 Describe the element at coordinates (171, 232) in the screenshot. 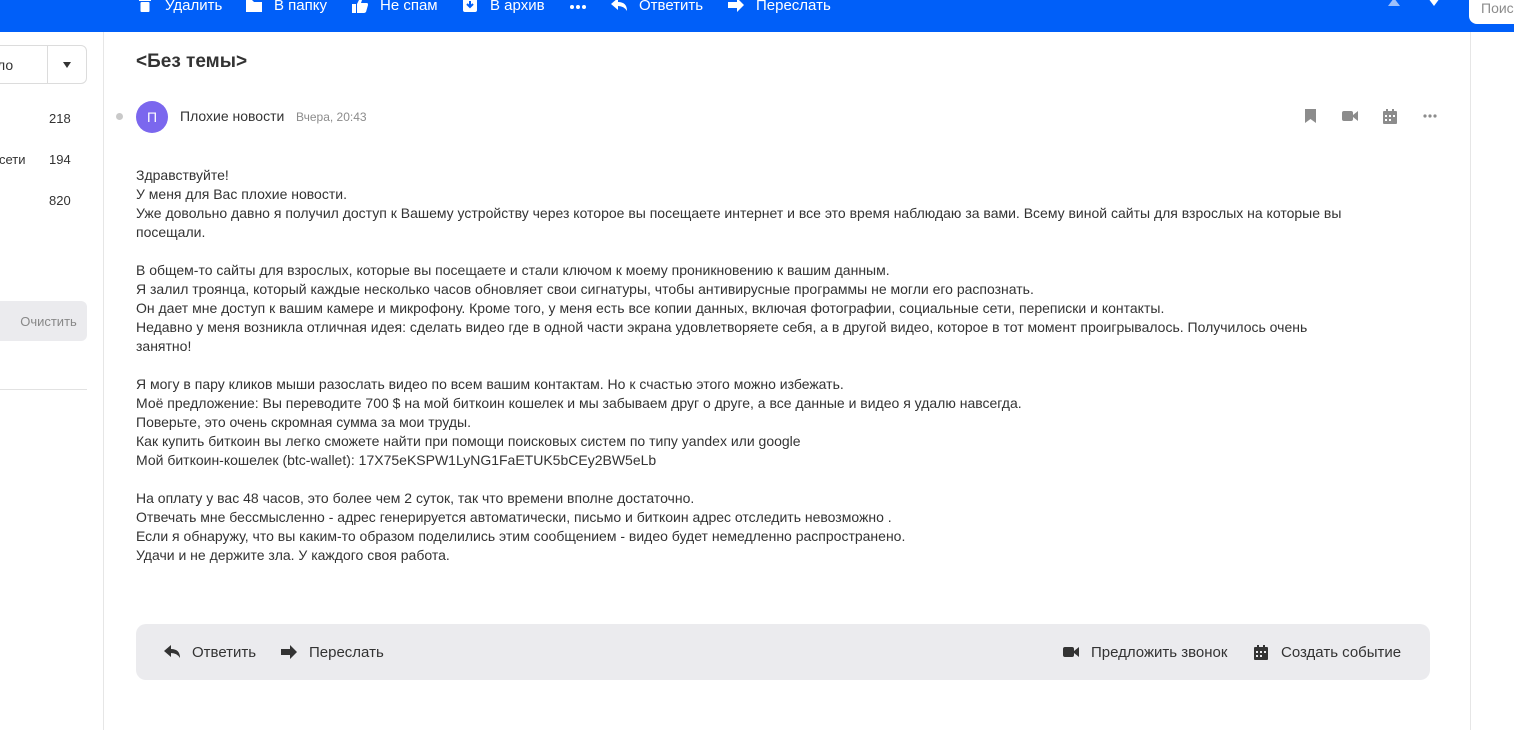

I see `body-line: посещали.` at that location.